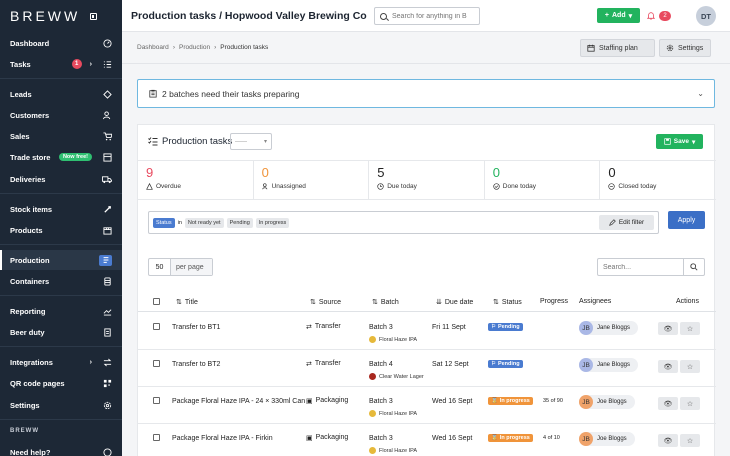  Describe the element at coordinates (61, 230) in the screenshot. I see `sidebar-item-products: Products` at that location.